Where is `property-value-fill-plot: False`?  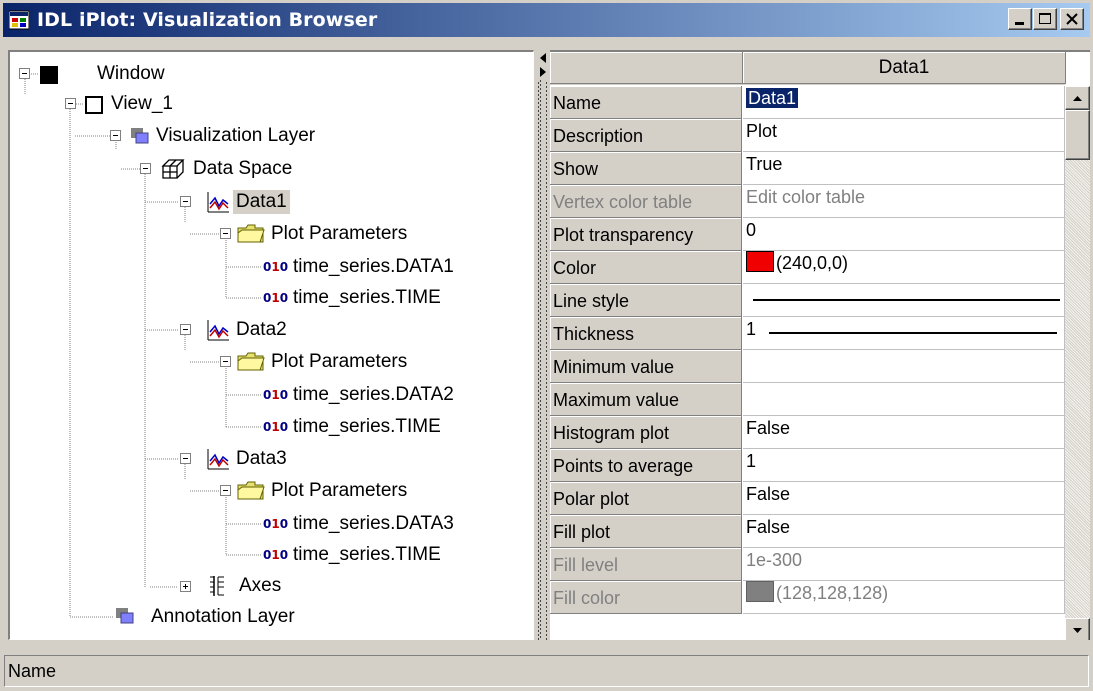
property-value-fill-plot: False is located at coordinates (904, 531).